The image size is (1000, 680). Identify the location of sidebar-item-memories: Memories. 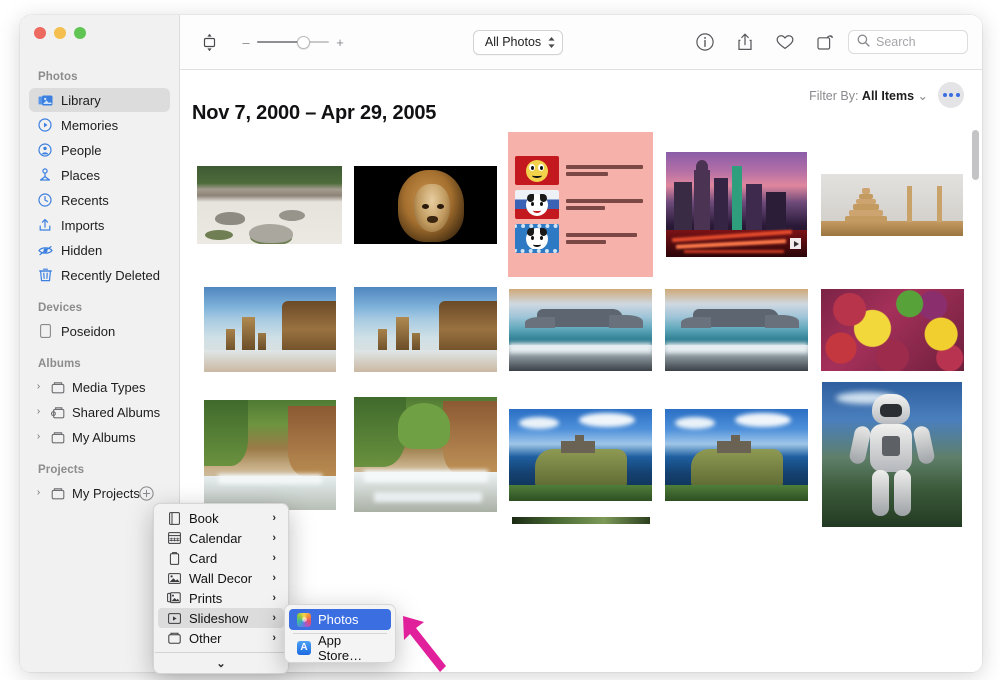
(99, 125).